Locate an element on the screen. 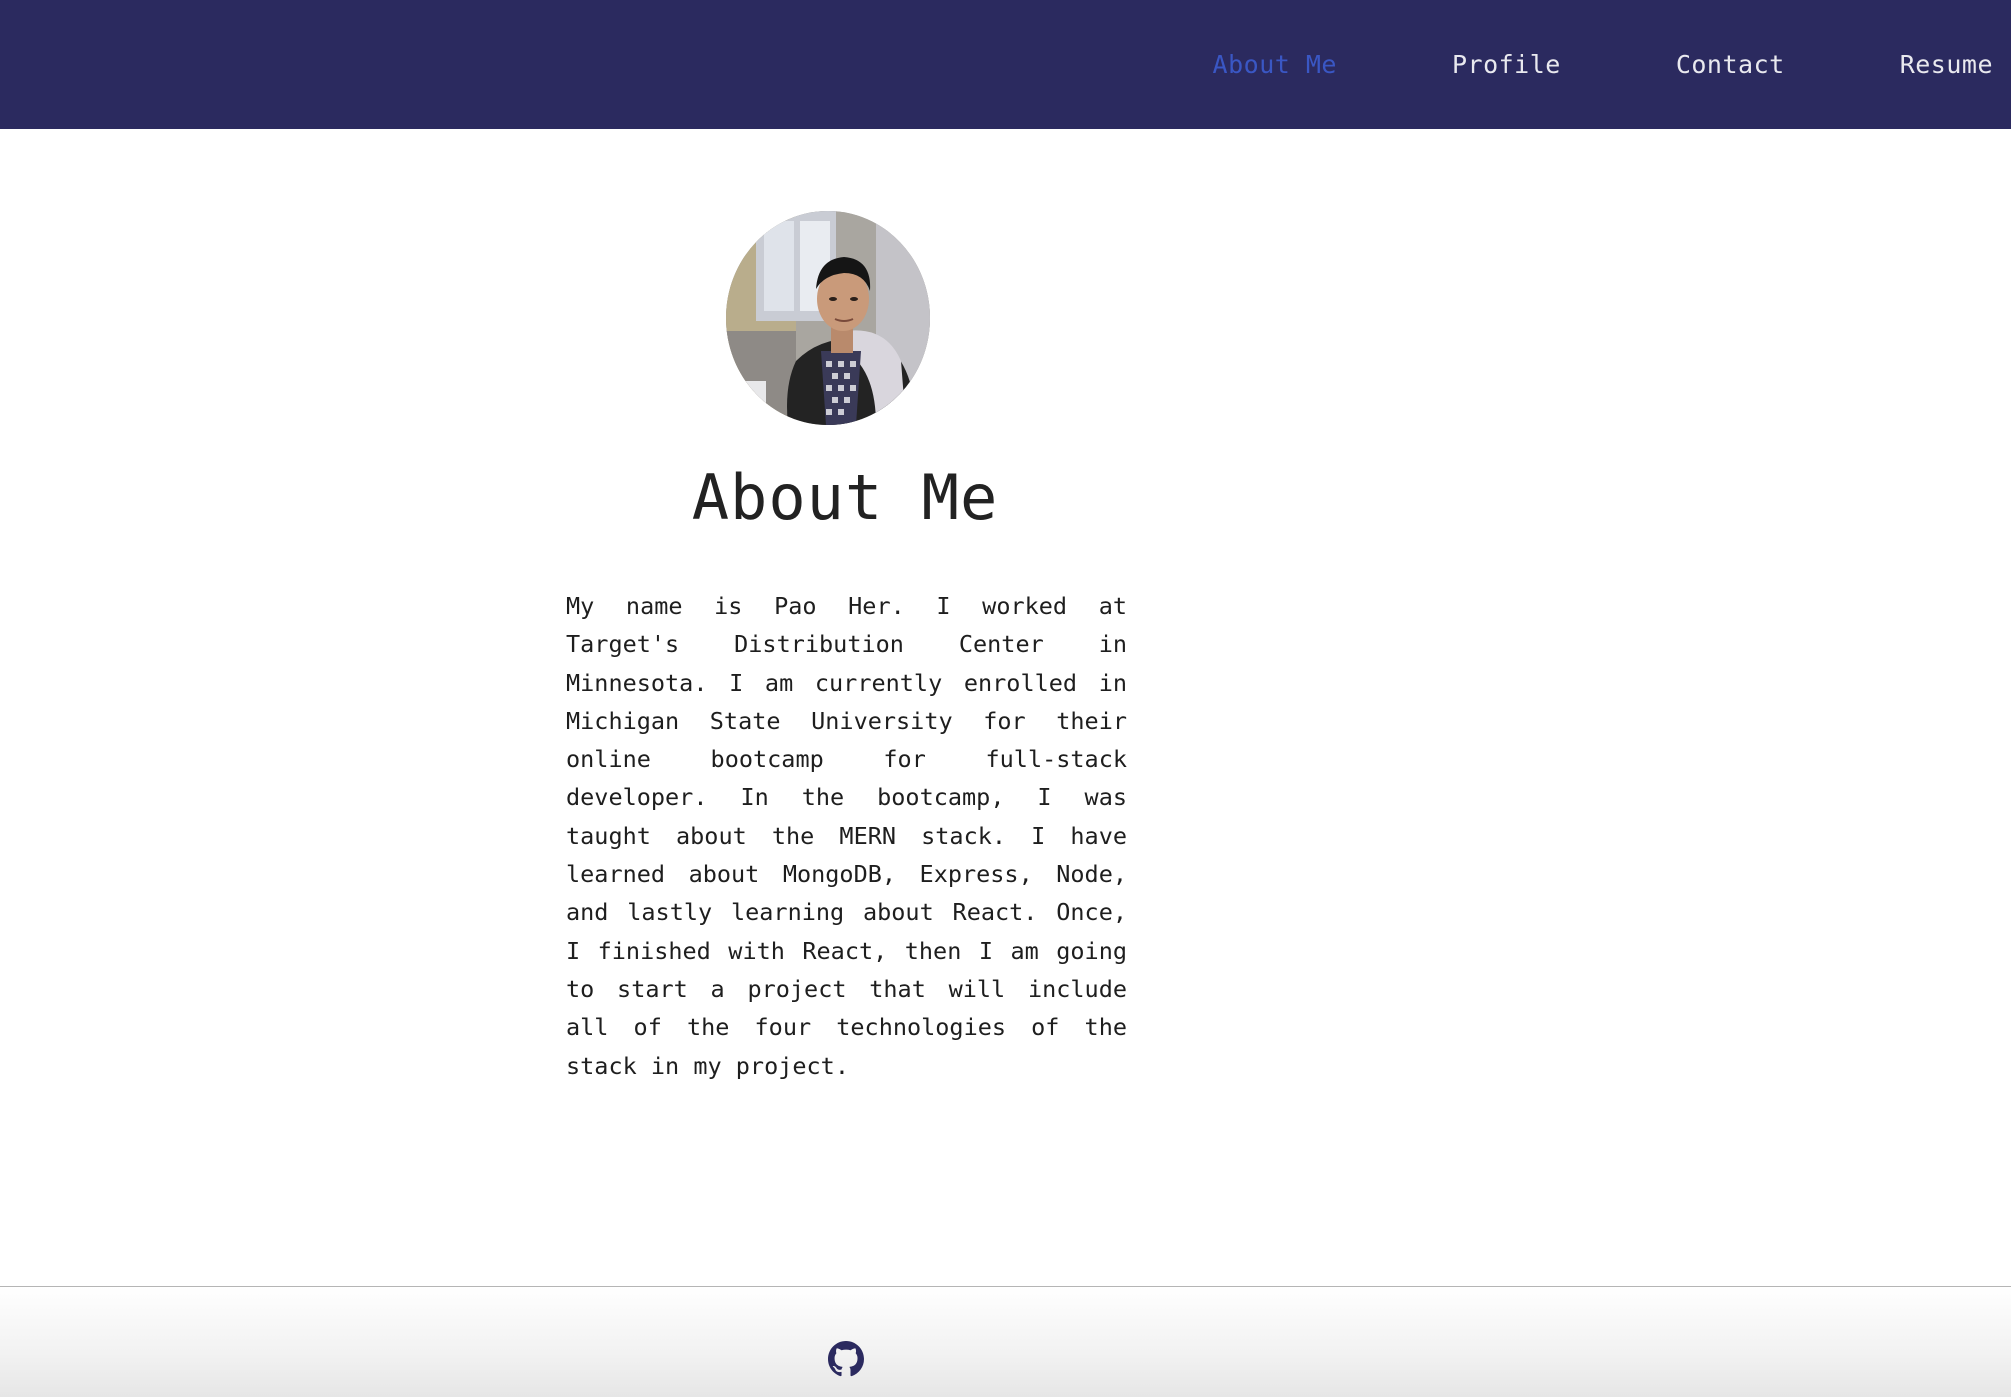 Image resolution: width=2011 pixels, height=1397 pixels. profile-photo is located at coordinates (828, 318).